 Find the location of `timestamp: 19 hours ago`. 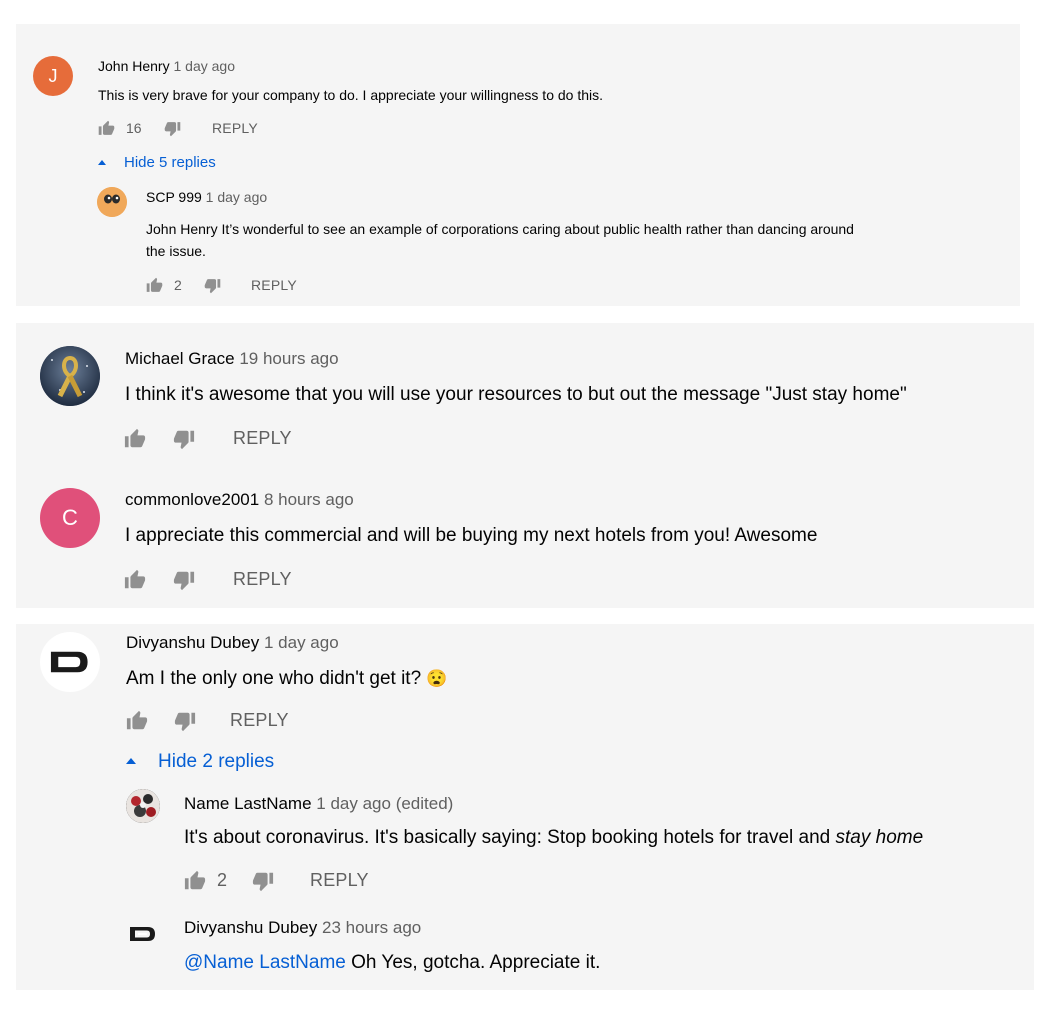

timestamp: 19 hours ago is located at coordinates (288, 358).